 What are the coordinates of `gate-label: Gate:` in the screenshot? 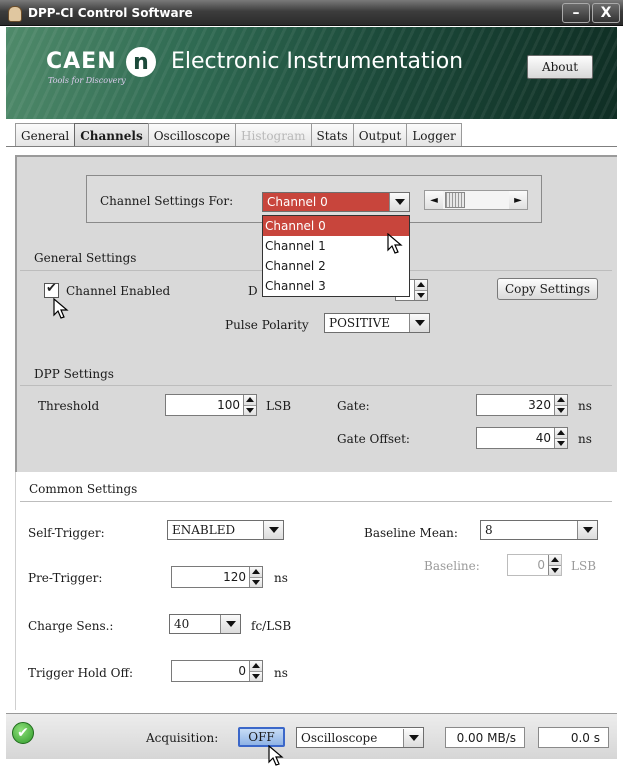 It's located at (353, 406).